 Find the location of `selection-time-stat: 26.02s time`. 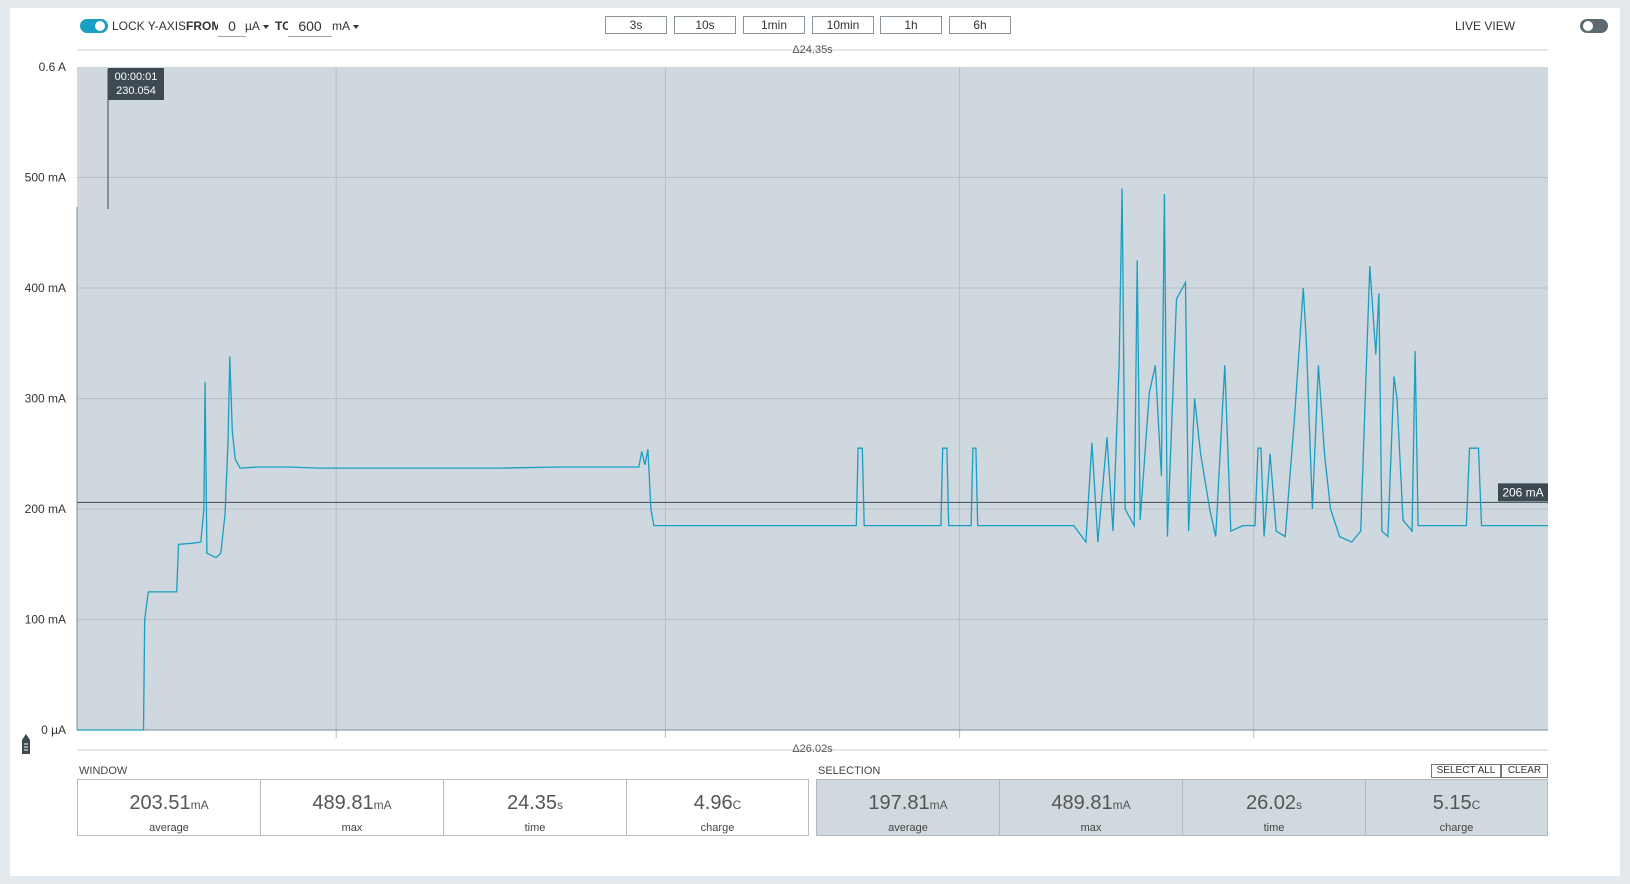

selection-time-stat: 26.02s time is located at coordinates (1274, 807).